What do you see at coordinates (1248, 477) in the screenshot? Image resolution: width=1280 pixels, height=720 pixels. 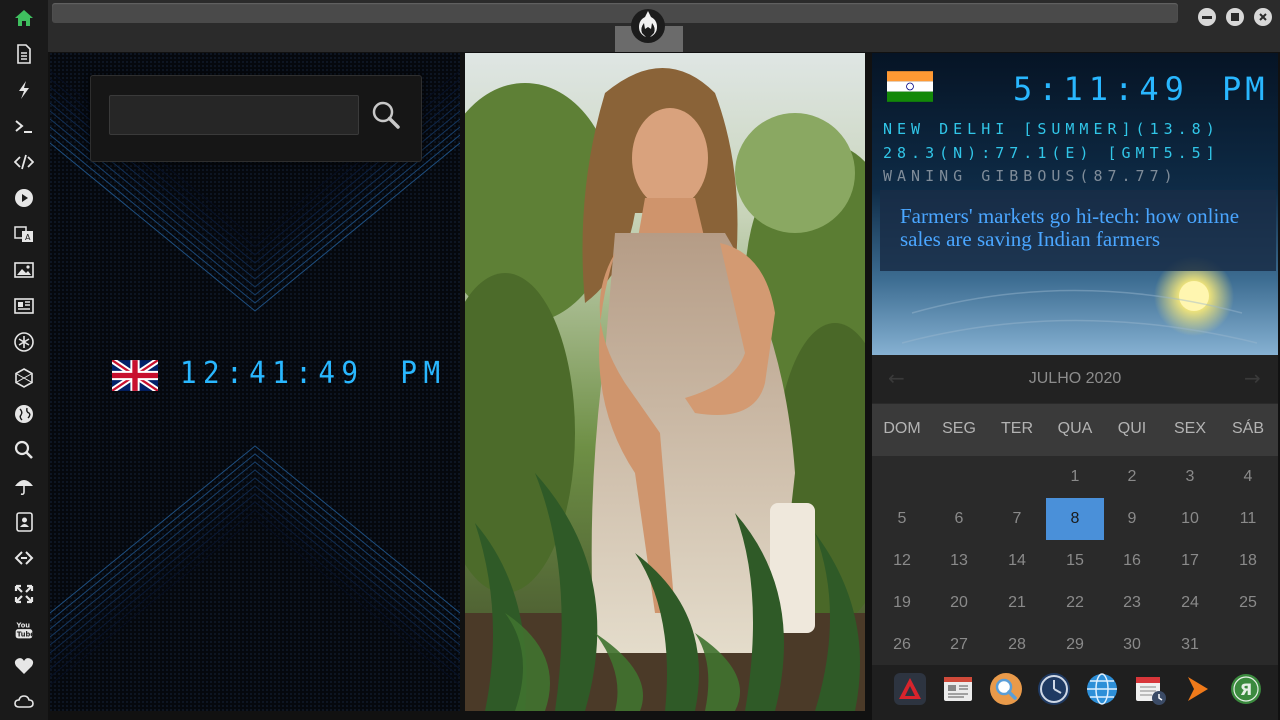 I see `calendar-day: 4` at bounding box center [1248, 477].